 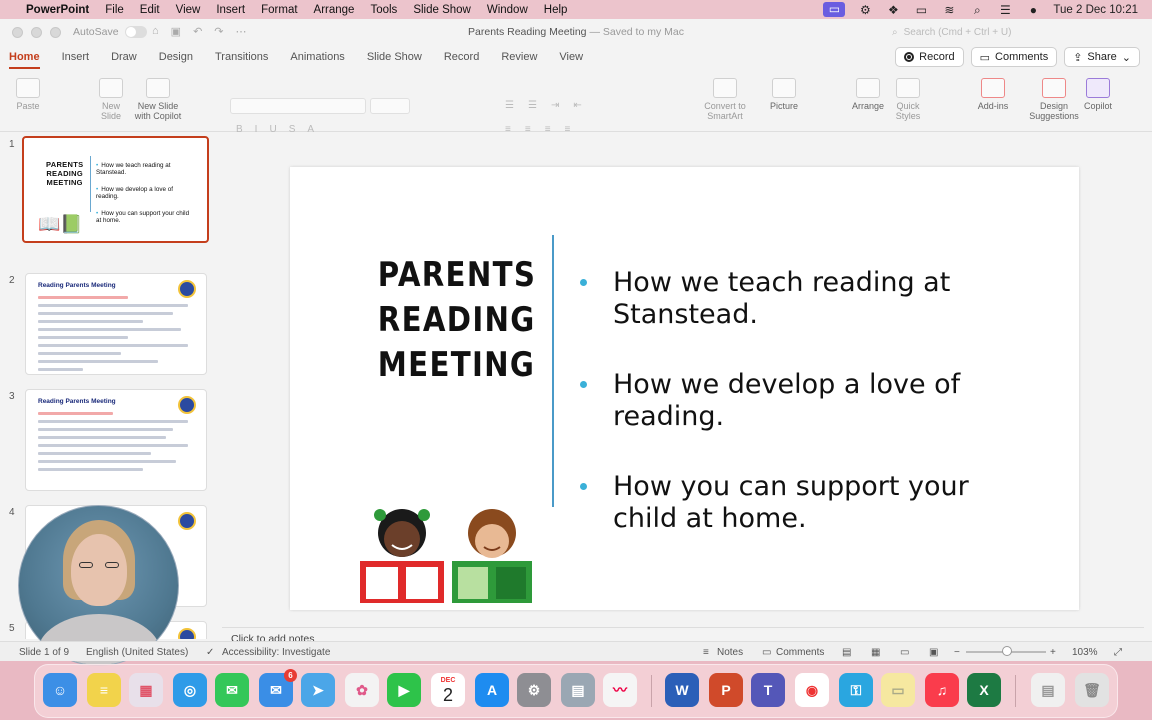 What do you see at coordinates (904, 652) in the screenshot?
I see `reading-view-icon: ▭` at bounding box center [904, 652].